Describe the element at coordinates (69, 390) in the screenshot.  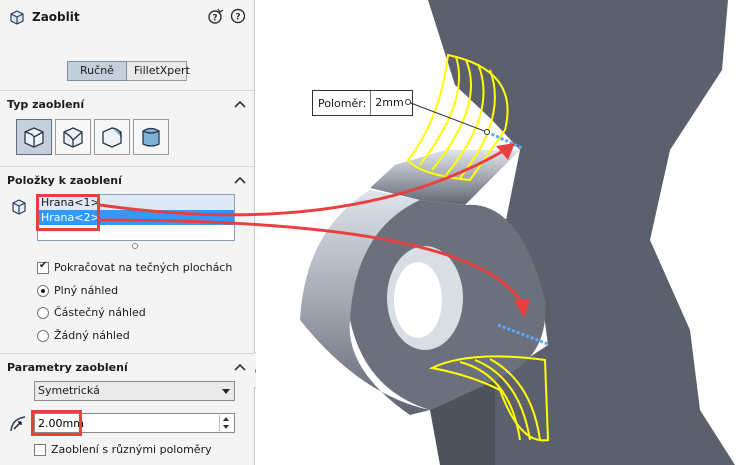
I see `fillet-method-value: Symetrická` at that location.